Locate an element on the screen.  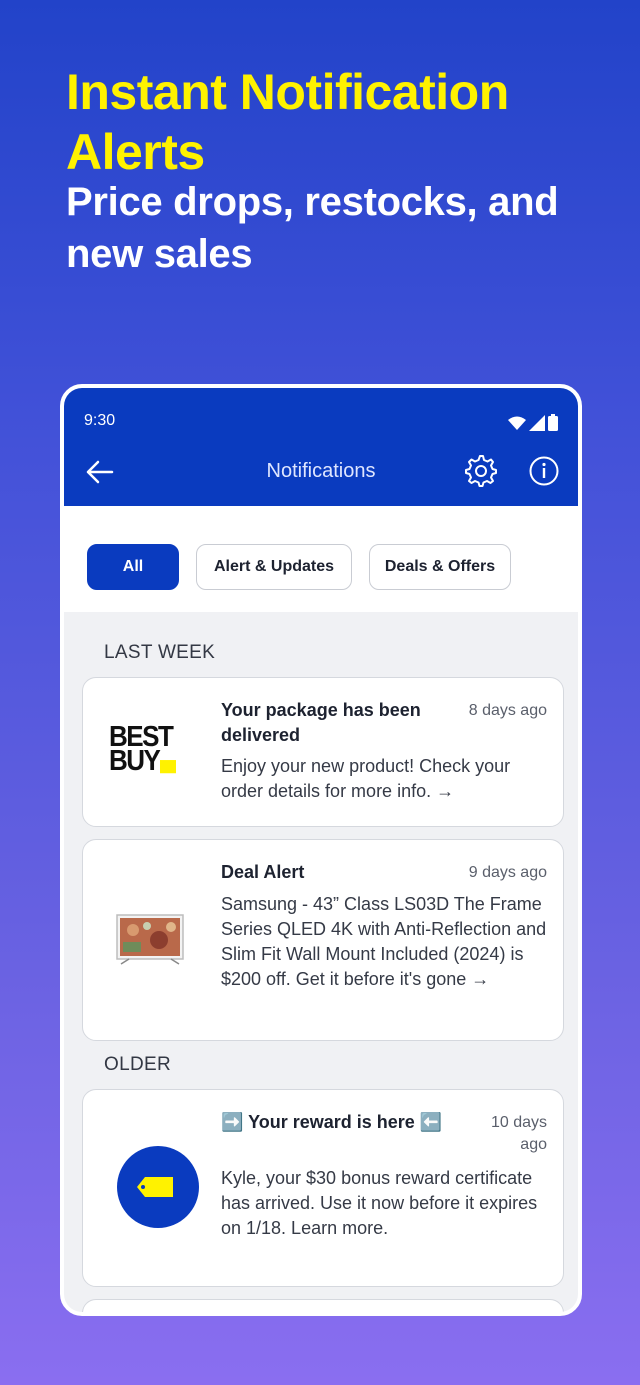
signal-icon is located at coordinates (537, 422).